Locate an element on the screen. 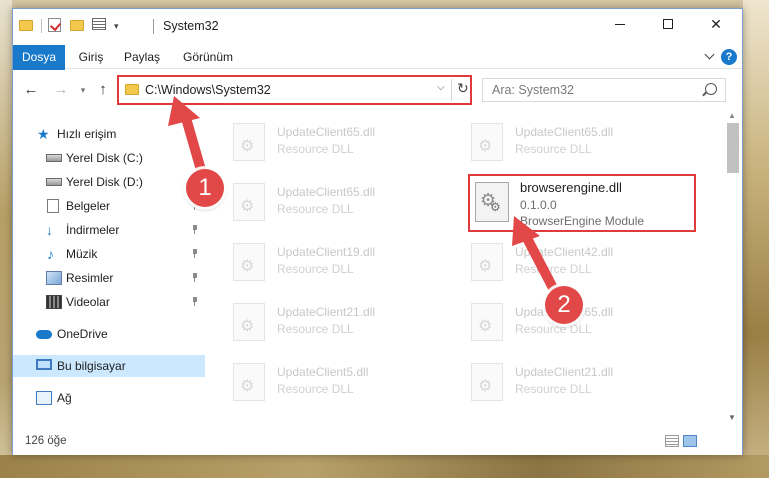 This screenshot has height=478, width=769. sidebar-item-label: Yerel Disk (C:) is located at coordinates (104, 158).